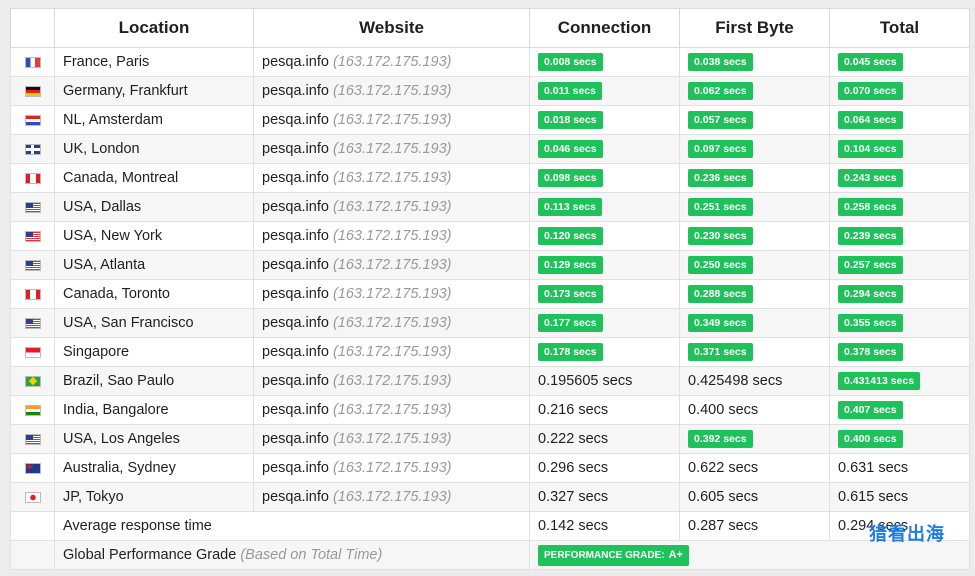  I want to click on location-cell: Singapore, so click(154, 352).